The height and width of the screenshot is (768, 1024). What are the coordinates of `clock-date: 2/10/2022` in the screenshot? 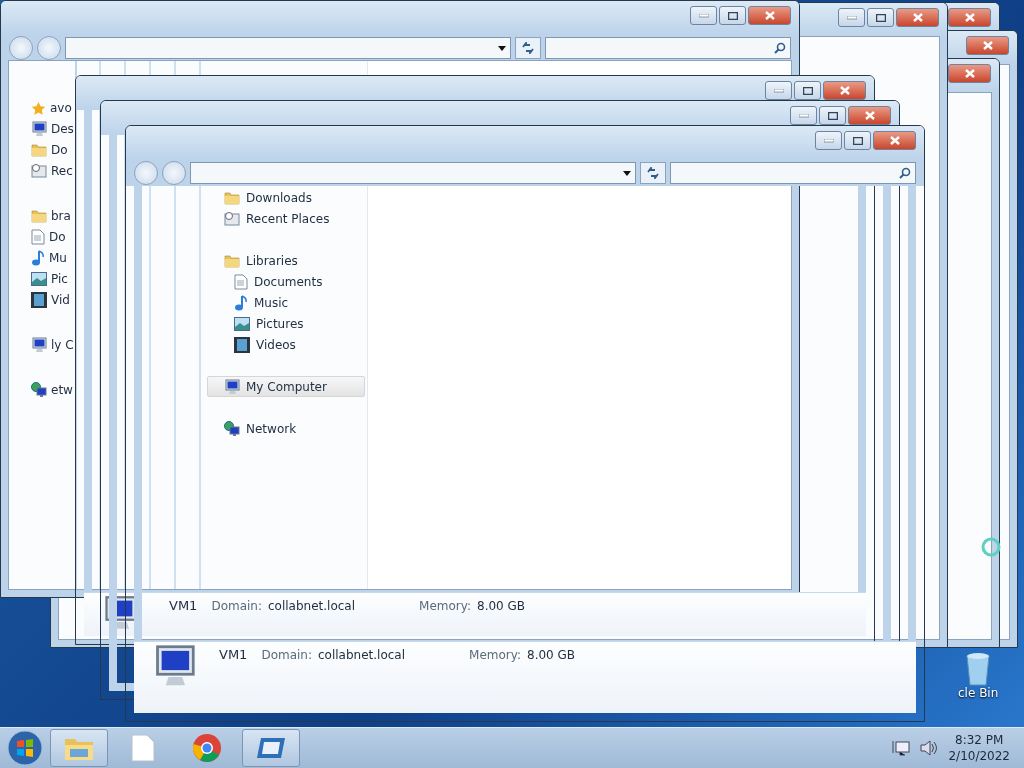 It's located at (979, 756).